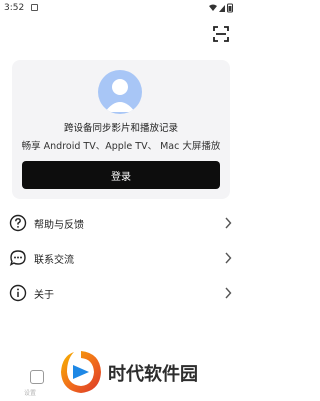  I want to click on avatar, so click(120, 92).